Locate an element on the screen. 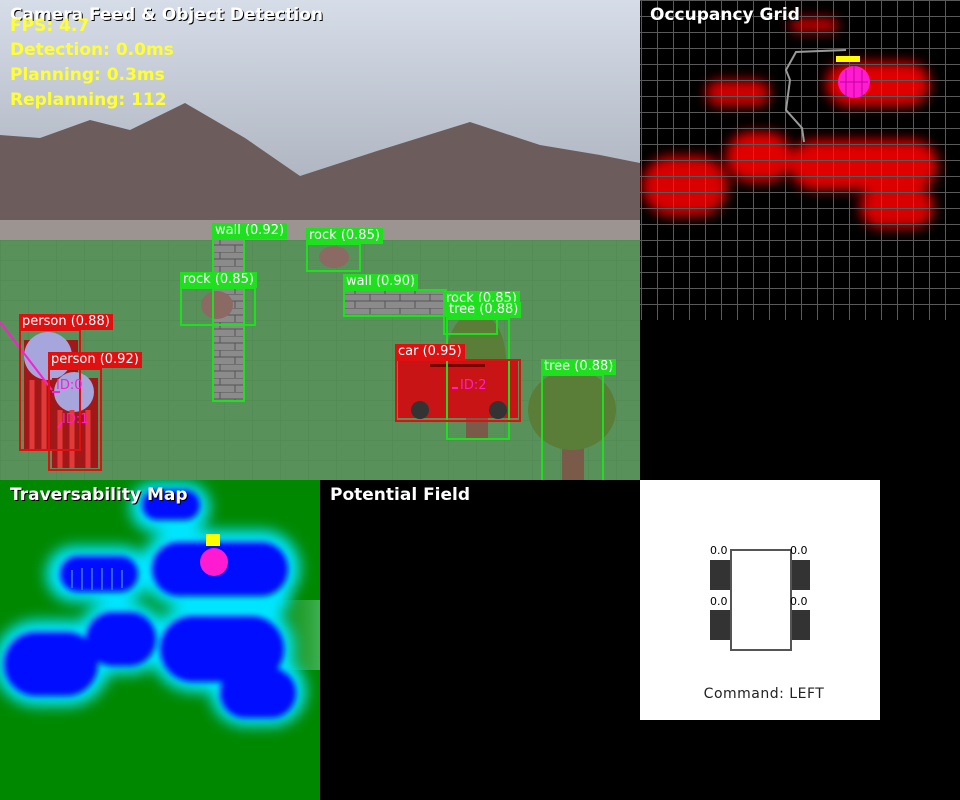  detection-label-tree-2: tree (0.88) is located at coordinates (579, 367).